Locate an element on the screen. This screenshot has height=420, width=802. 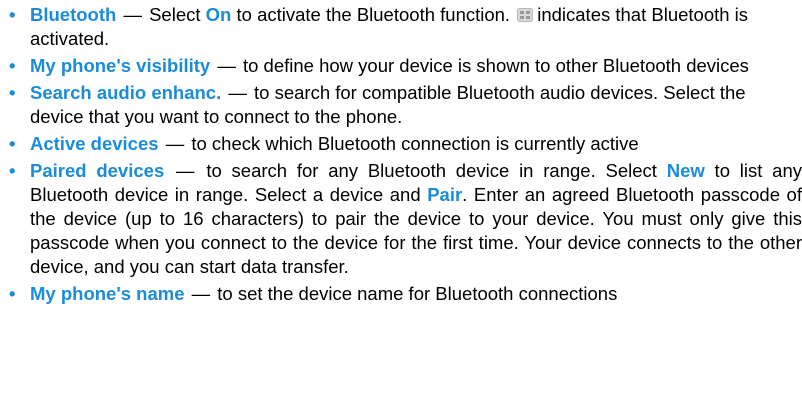
description-text: Select is located at coordinates (174, 14).